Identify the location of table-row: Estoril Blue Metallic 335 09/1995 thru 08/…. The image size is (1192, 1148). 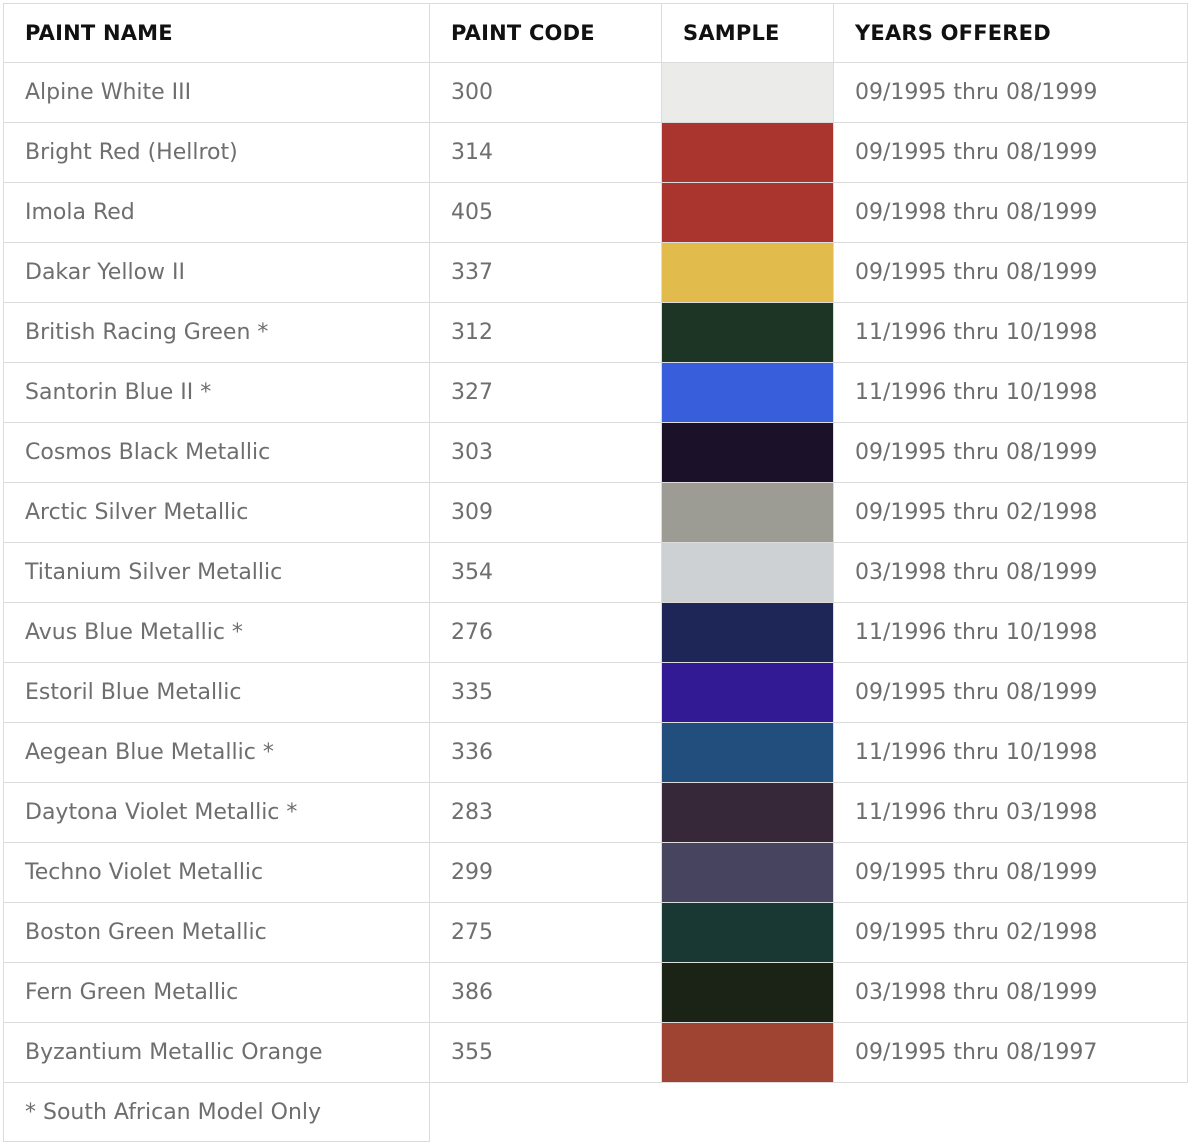
(595, 692).